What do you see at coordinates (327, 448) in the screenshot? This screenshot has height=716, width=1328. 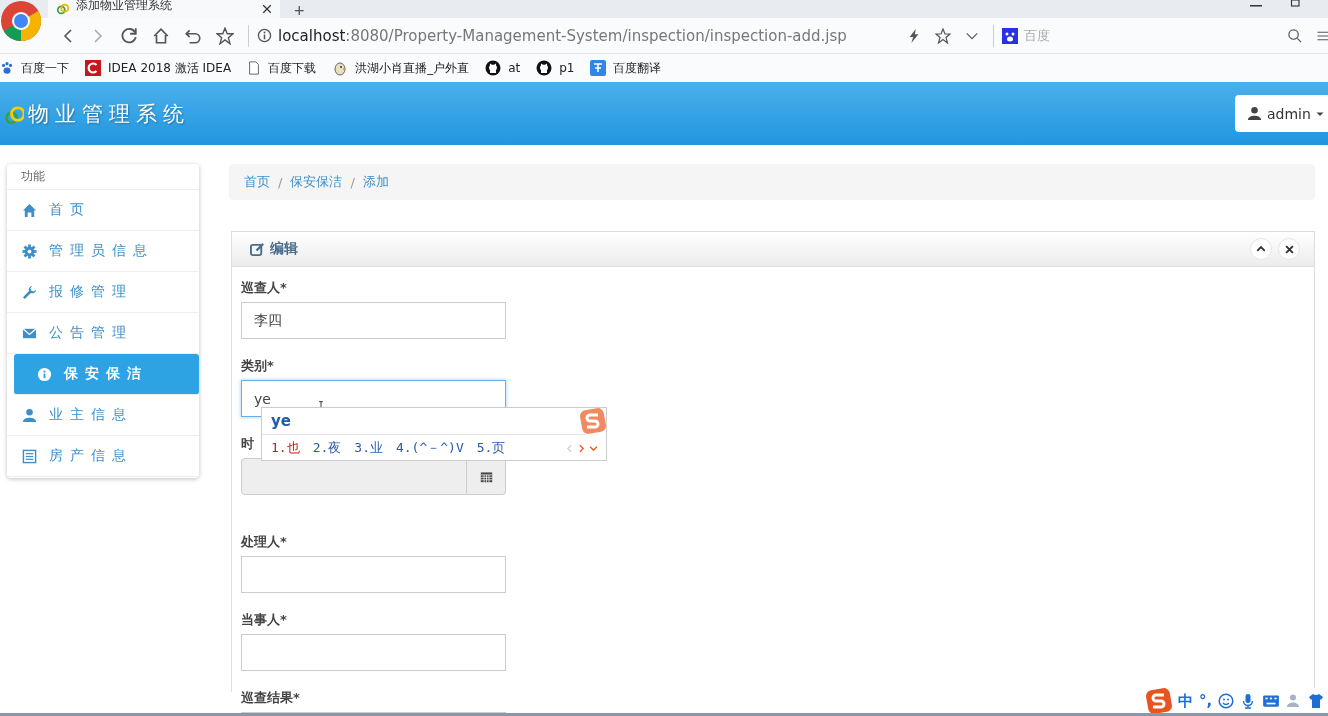 I see `ime-candidate: 2.夜` at bounding box center [327, 448].